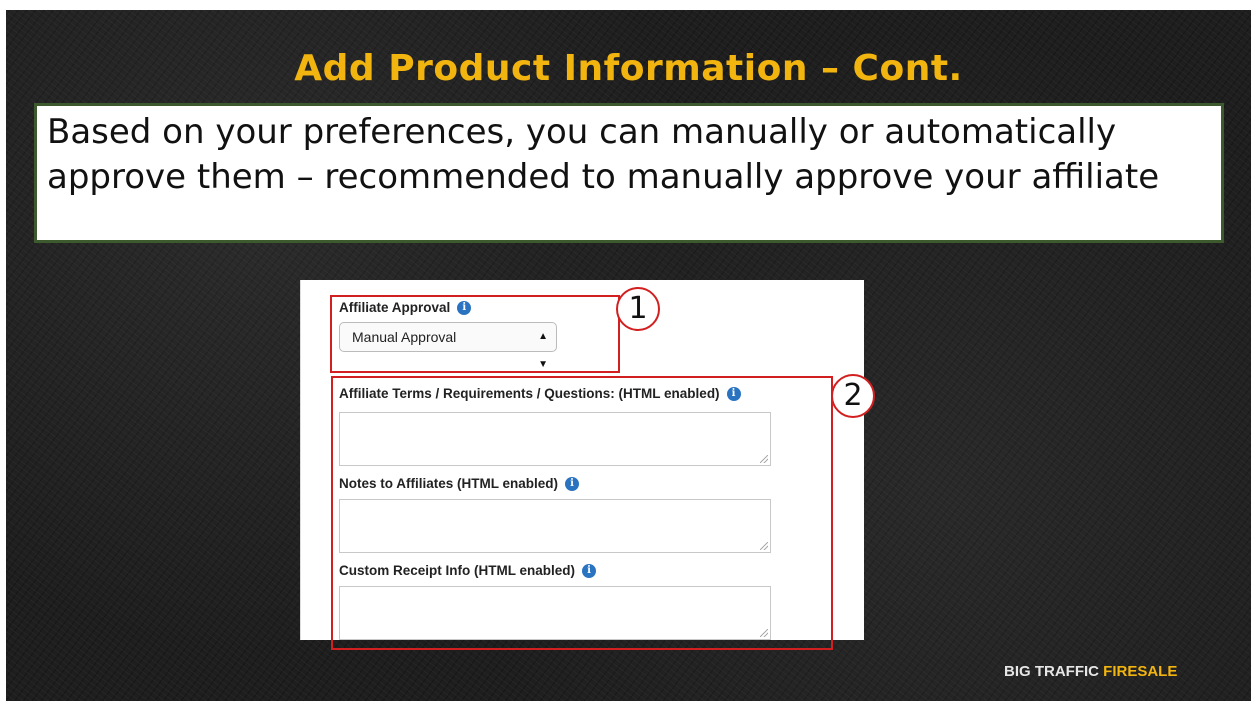  What do you see at coordinates (1054, 671) in the screenshot?
I see `brand-part-1: BIG TRAFFIC` at bounding box center [1054, 671].